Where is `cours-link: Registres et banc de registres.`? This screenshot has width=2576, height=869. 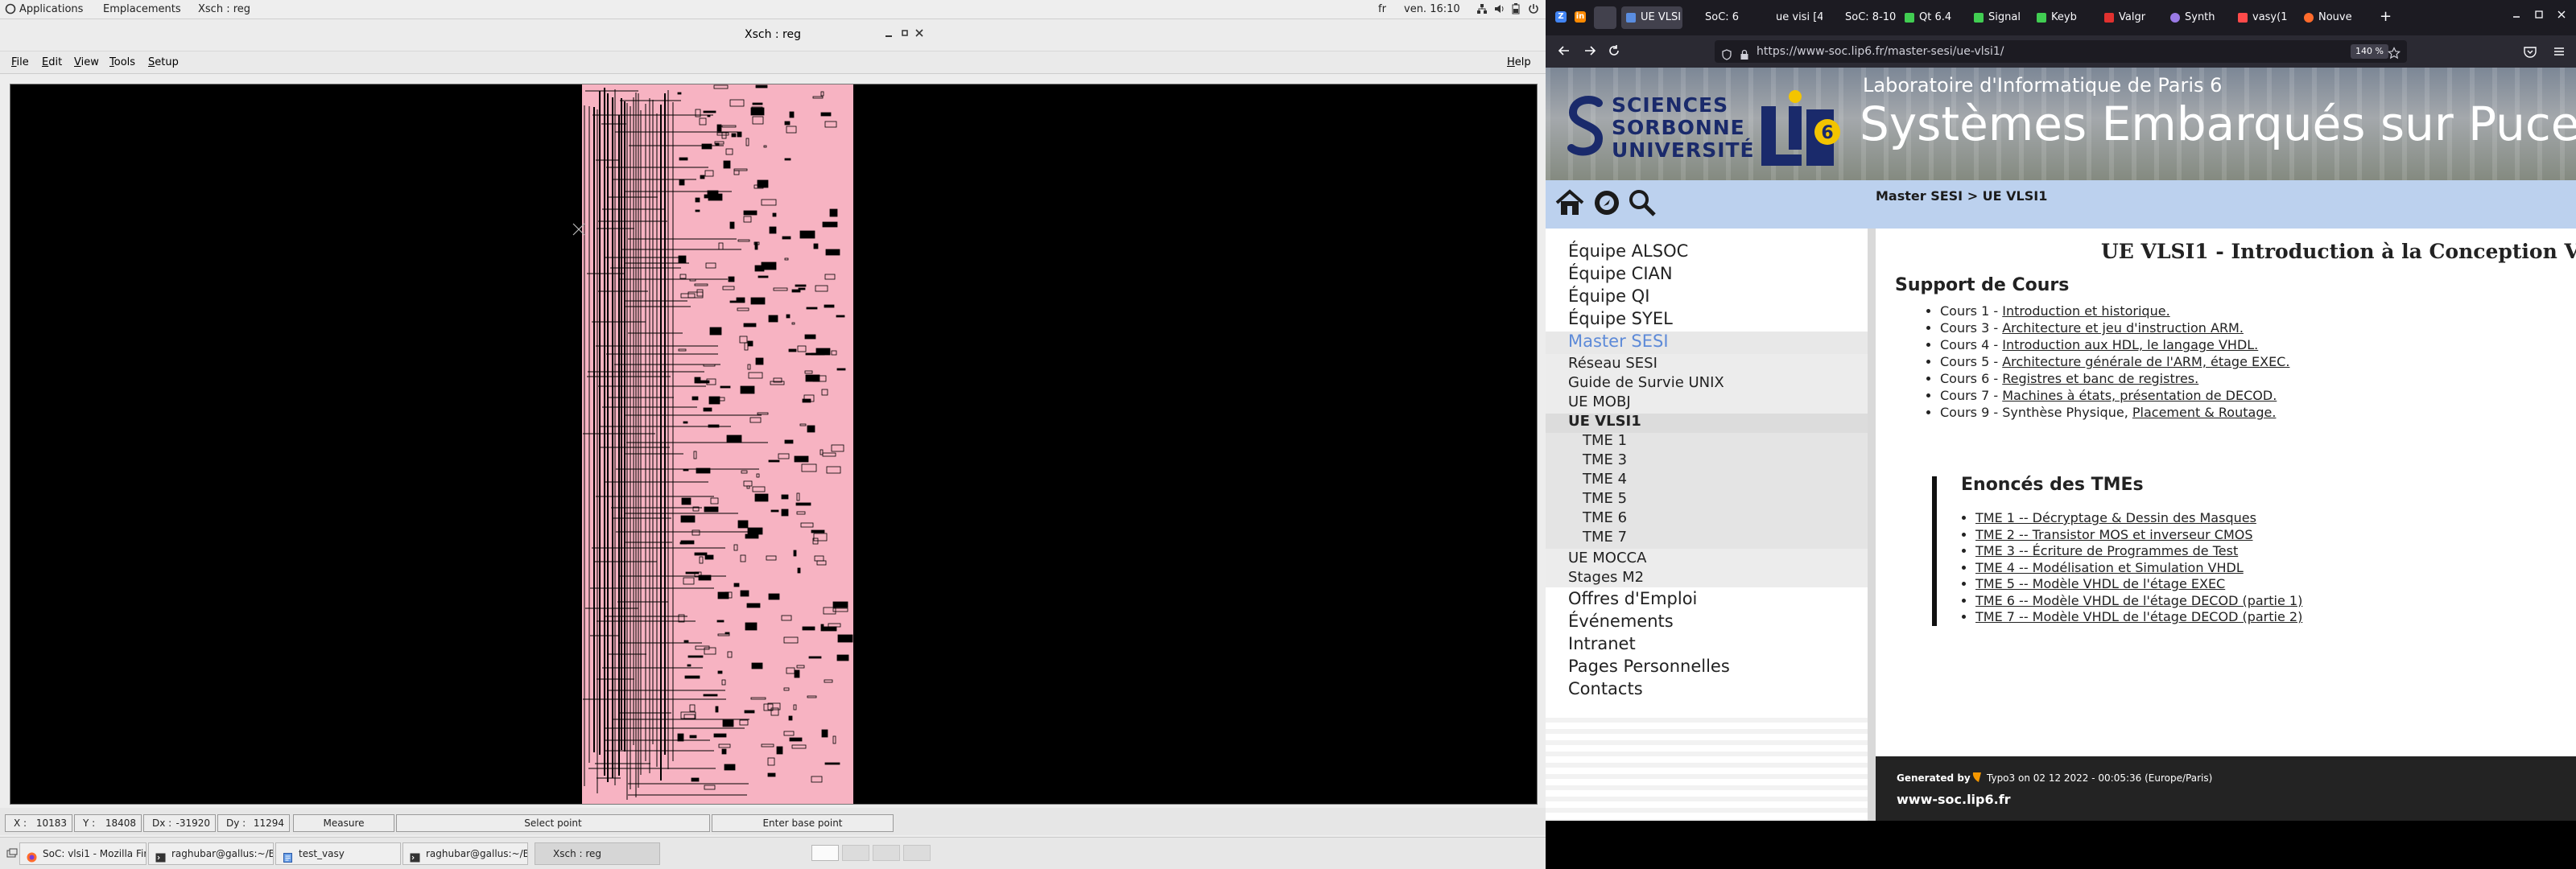
cours-link: Registres et banc de registres. is located at coordinates (2100, 378).